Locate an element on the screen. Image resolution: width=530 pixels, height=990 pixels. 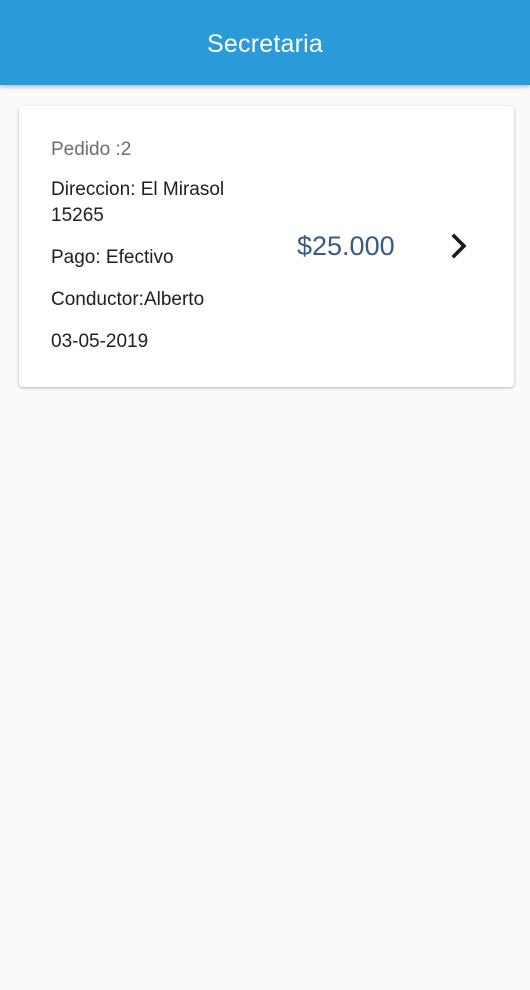
order-date: 03-05-2019 is located at coordinates (100, 341).